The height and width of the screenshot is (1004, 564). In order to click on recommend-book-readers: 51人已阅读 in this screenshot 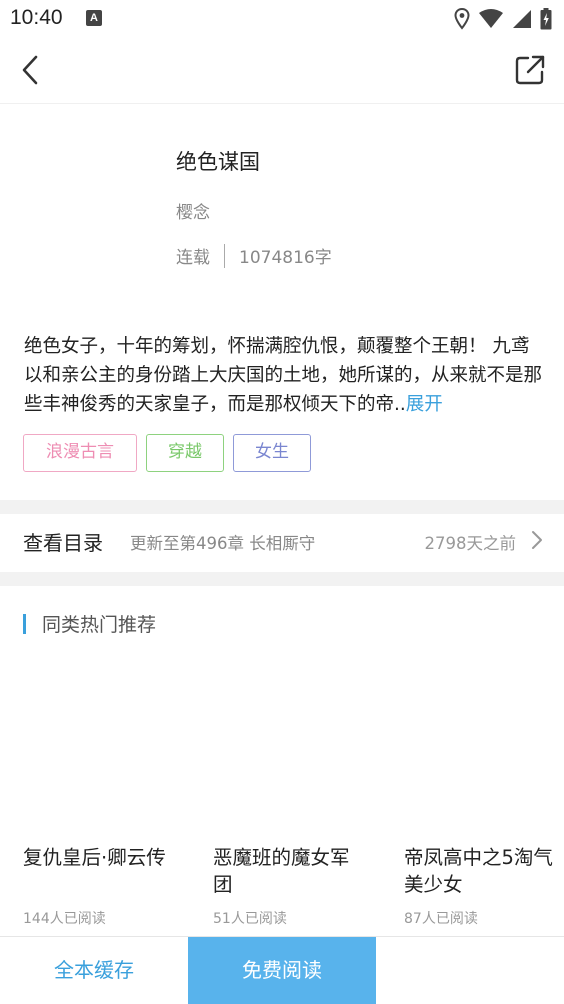, I will do `click(250, 919)`.